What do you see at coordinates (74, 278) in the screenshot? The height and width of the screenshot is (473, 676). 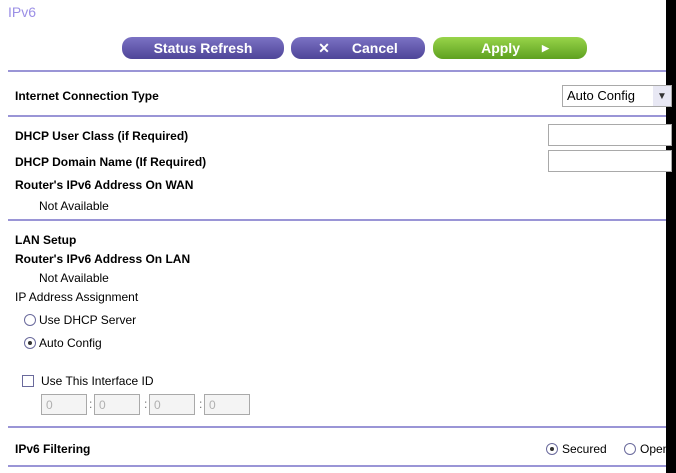 I see `lan-address-value: Not Available` at bounding box center [74, 278].